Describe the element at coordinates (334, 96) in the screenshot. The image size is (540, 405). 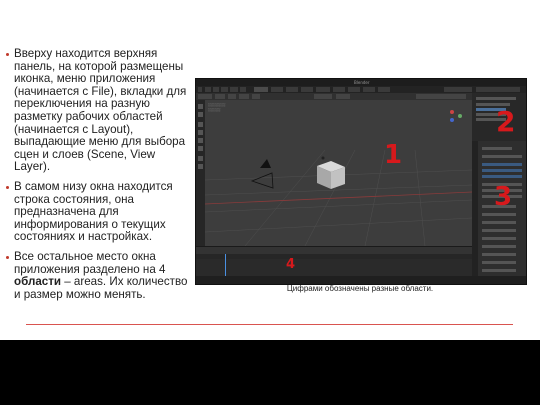
I see `viewport-header` at that location.